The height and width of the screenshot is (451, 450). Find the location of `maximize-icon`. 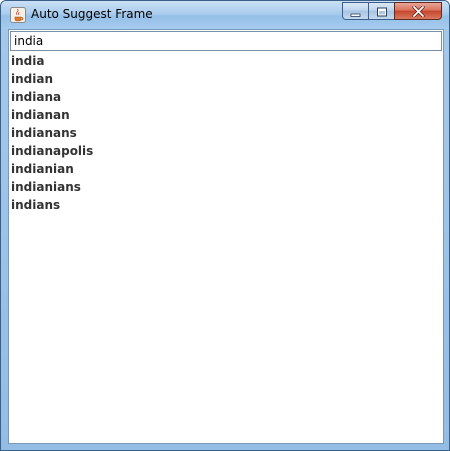

maximize-icon is located at coordinates (382, 11).